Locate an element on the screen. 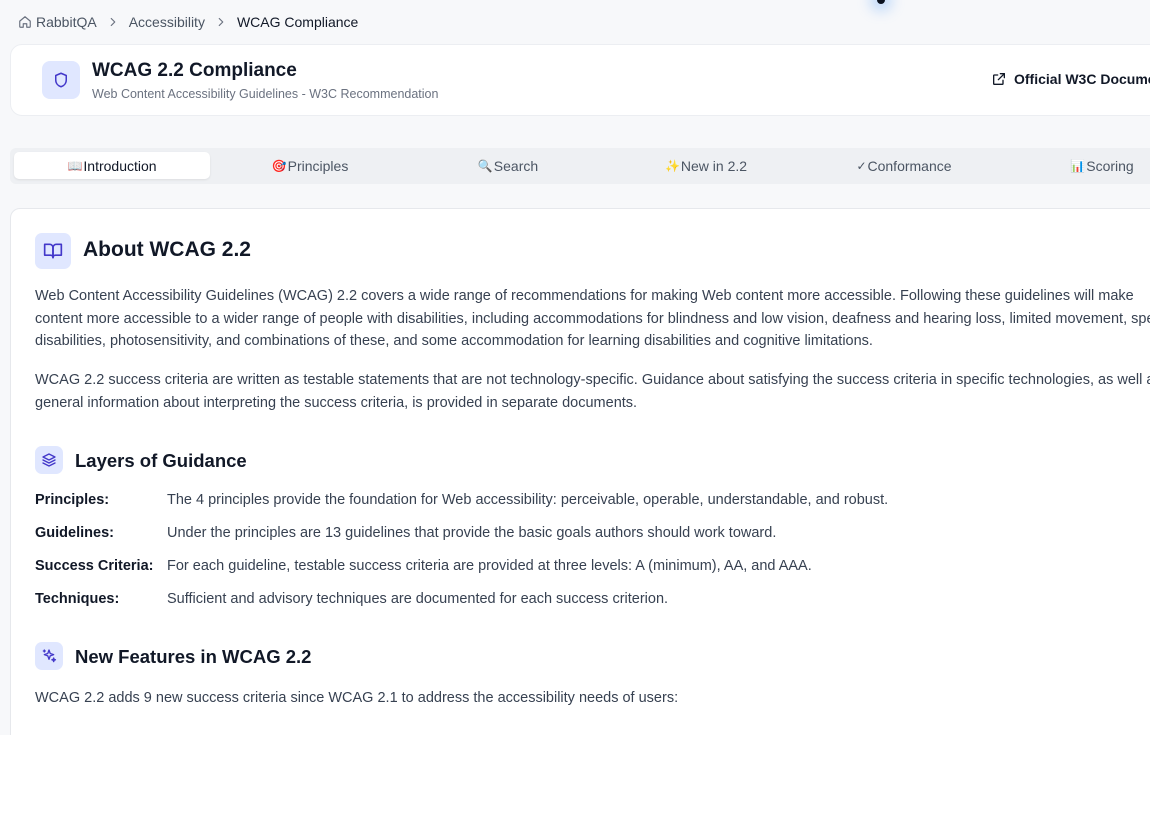 This screenshot has height=820, width=1150. page-title: WCAG 2.2 Compliance is located at coordinates (194, 70).